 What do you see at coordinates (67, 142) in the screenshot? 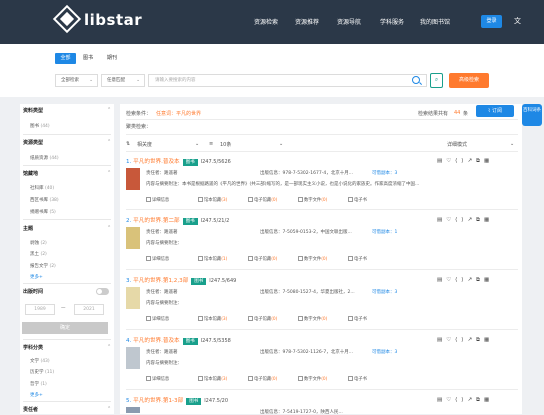
I see `filter-heading-source-type: 资源类型 ⌃` at bounding box center [67, 142].